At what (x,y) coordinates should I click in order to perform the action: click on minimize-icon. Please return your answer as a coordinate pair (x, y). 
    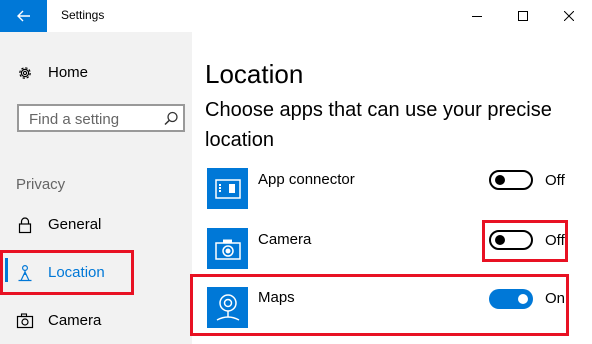
    Looking at the image, I should click on (477, 16).